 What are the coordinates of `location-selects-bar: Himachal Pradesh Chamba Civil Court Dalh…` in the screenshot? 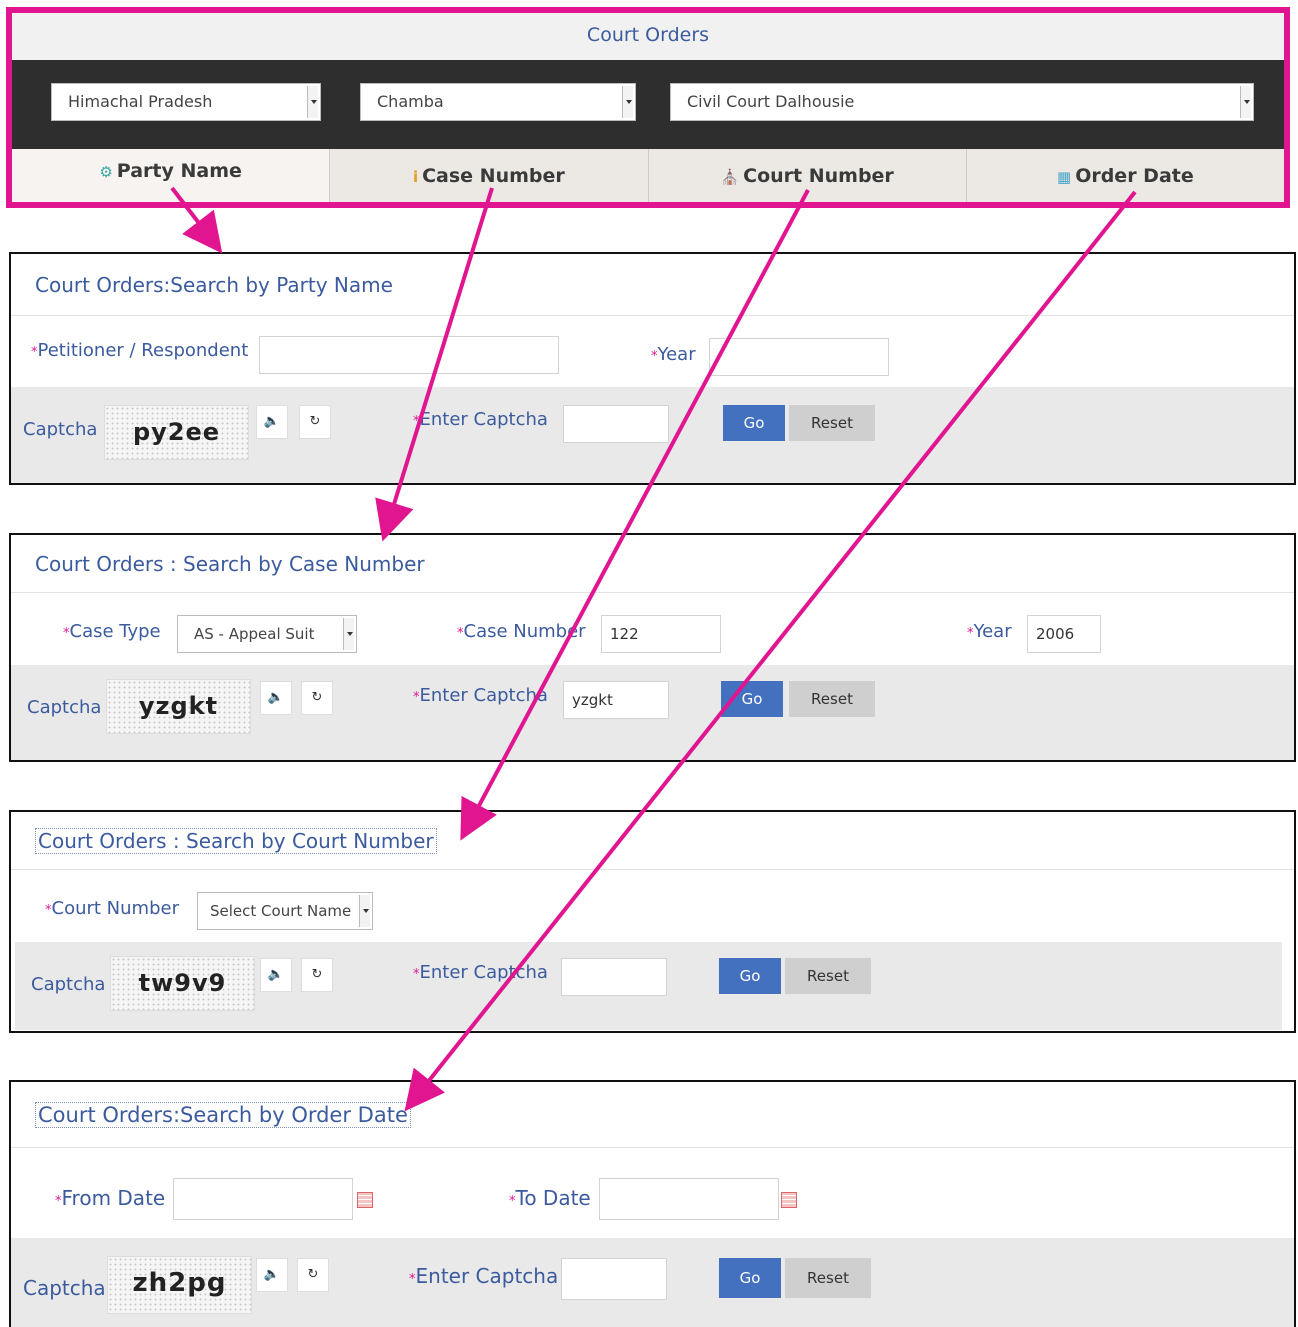 It's located at (648, 104).